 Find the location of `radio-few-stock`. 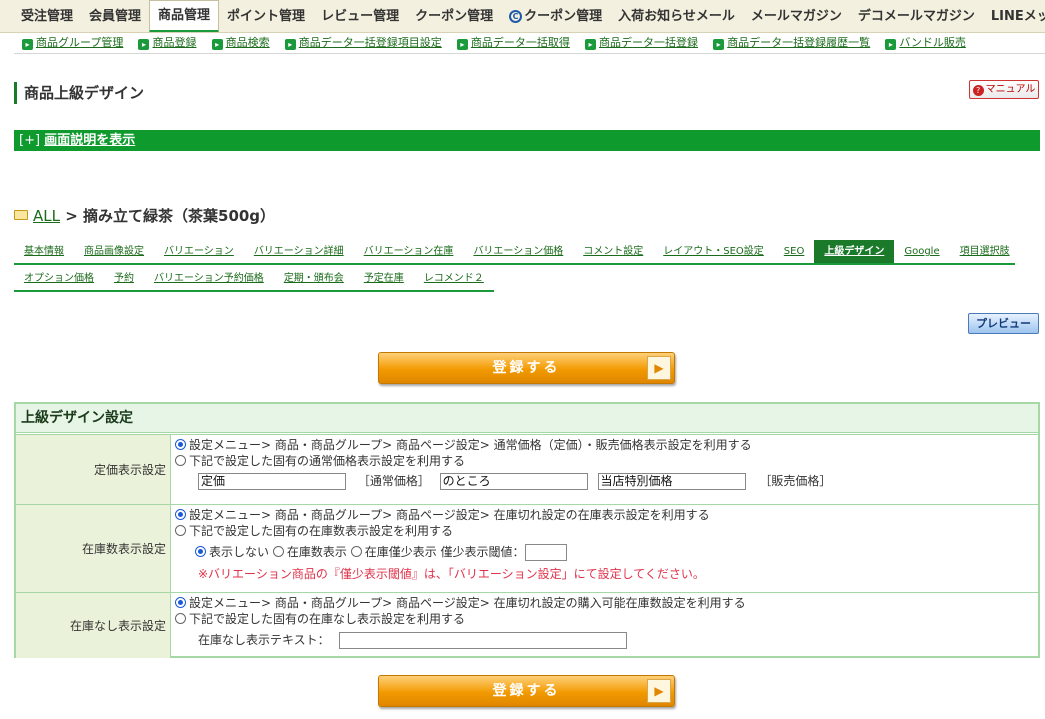

radio-few-stock is located at coordinates (356, 551).